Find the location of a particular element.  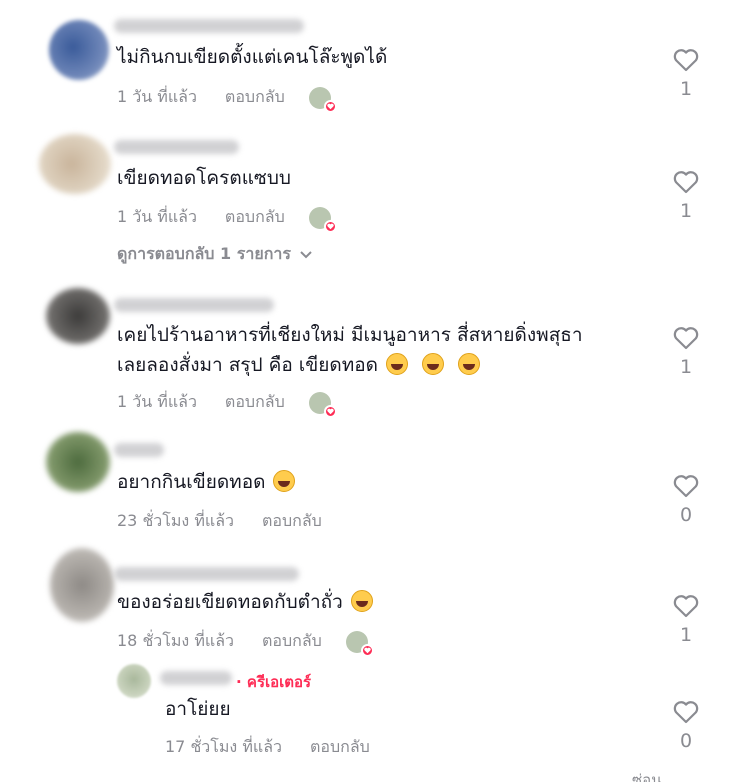

comment-time: 18 ชั่วโมง ที่แล้ว is located at coordinates (175, 640).